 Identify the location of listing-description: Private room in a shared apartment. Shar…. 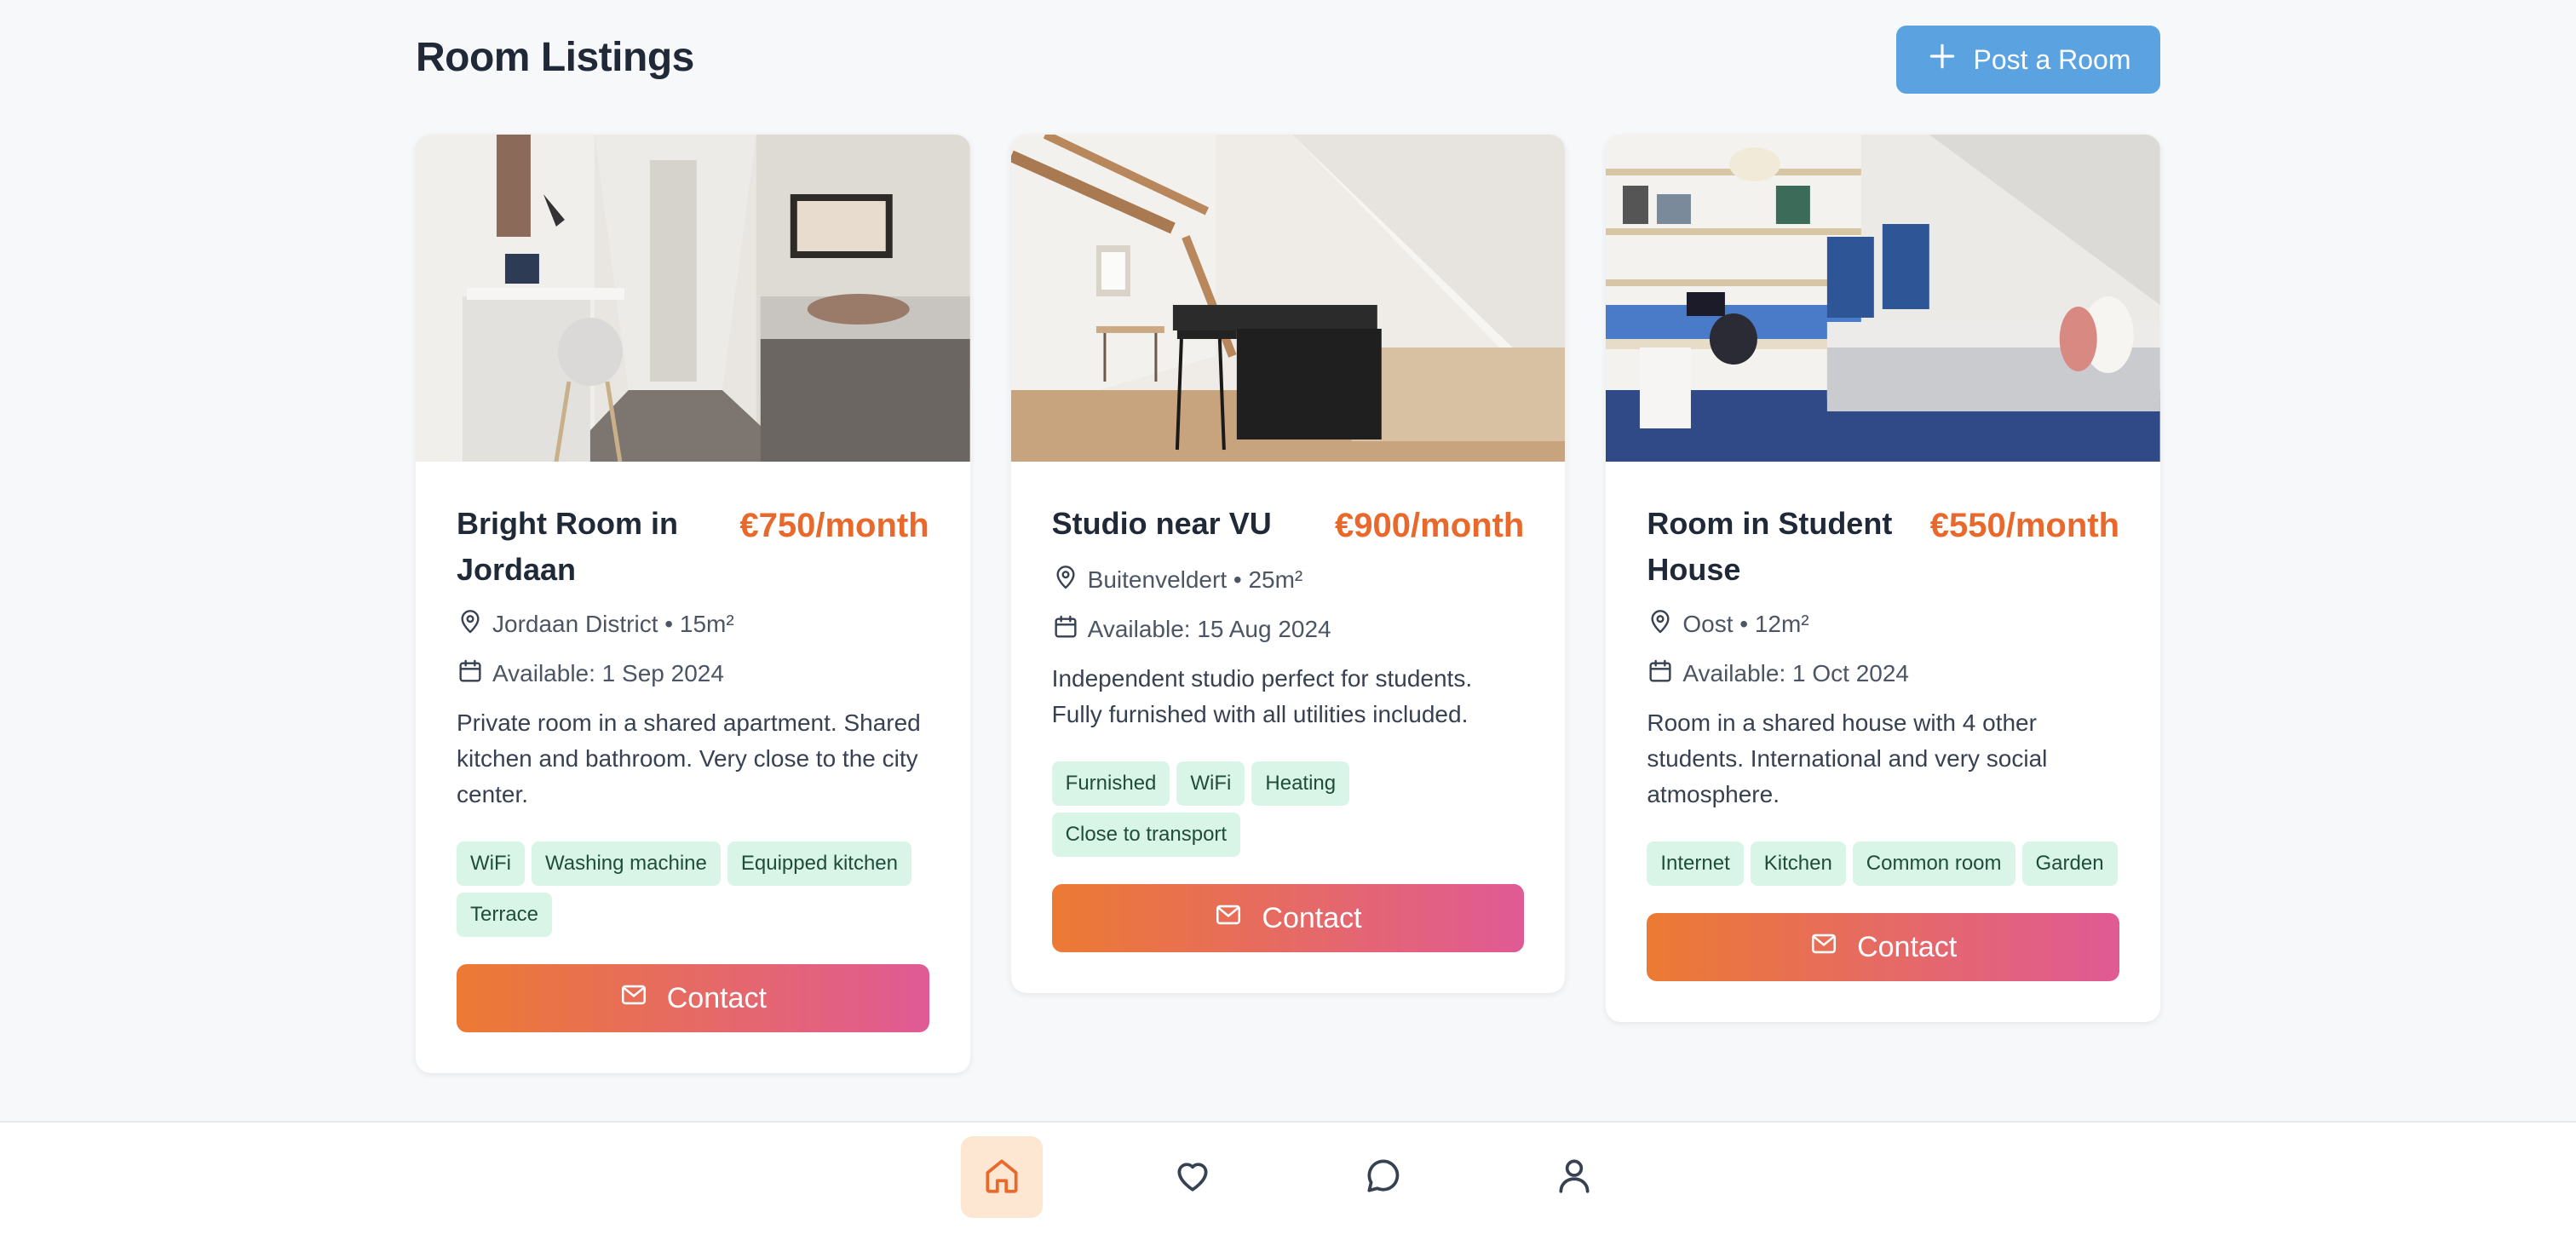
(689, 758).